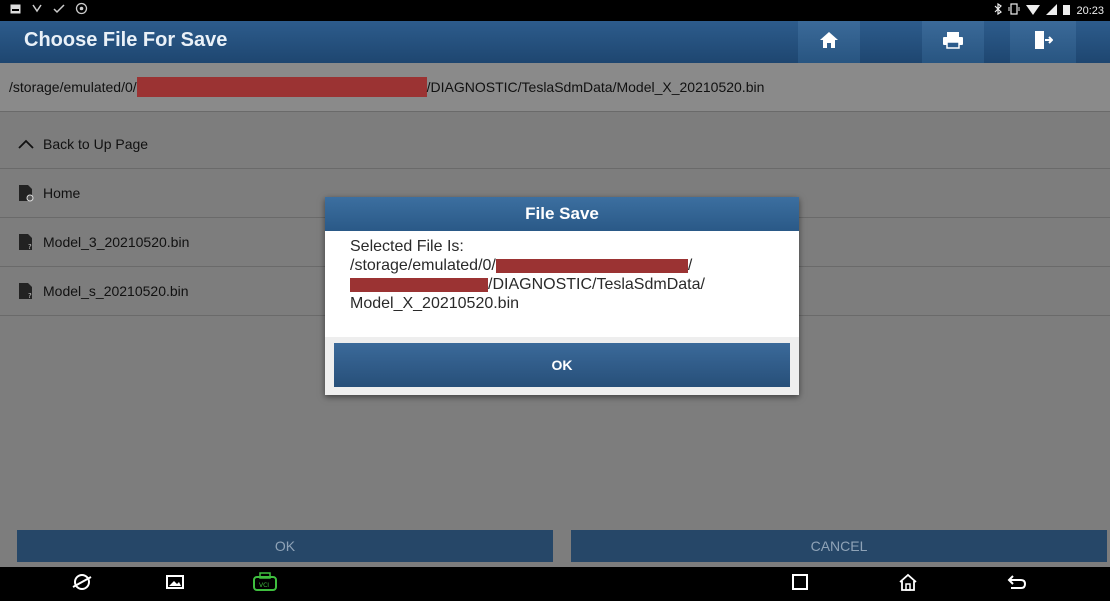 The image size is (1110, 601). What do you see at coordinates (562, 214) in the screenshot?
I see `dialog-title: File Save` at bounding box center [562, 214].